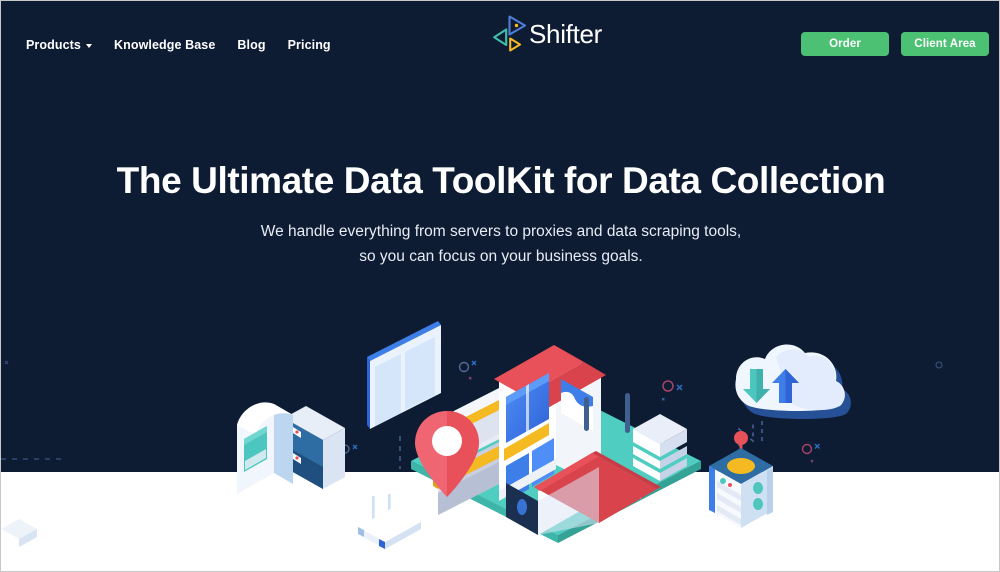 This screenshot has width=1000, height=572. I want to click on nav-item-label: Products, so click(53, 45).